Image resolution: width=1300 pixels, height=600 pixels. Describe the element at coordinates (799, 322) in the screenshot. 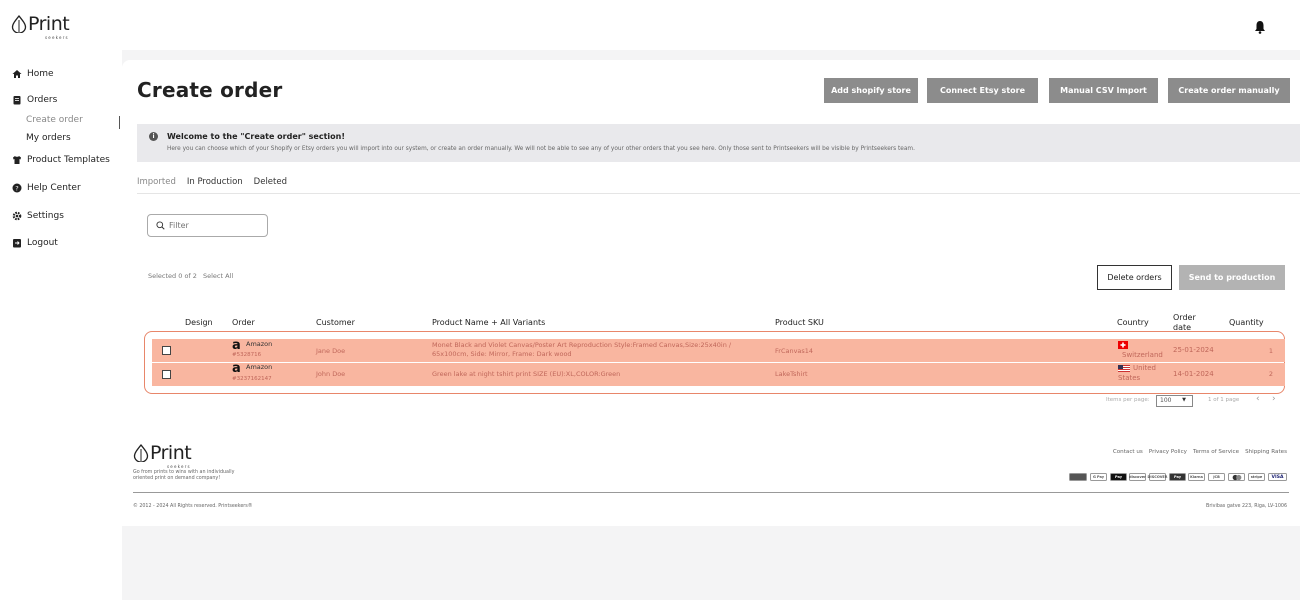

I see `column-header-sku: Product SKU` at that location.